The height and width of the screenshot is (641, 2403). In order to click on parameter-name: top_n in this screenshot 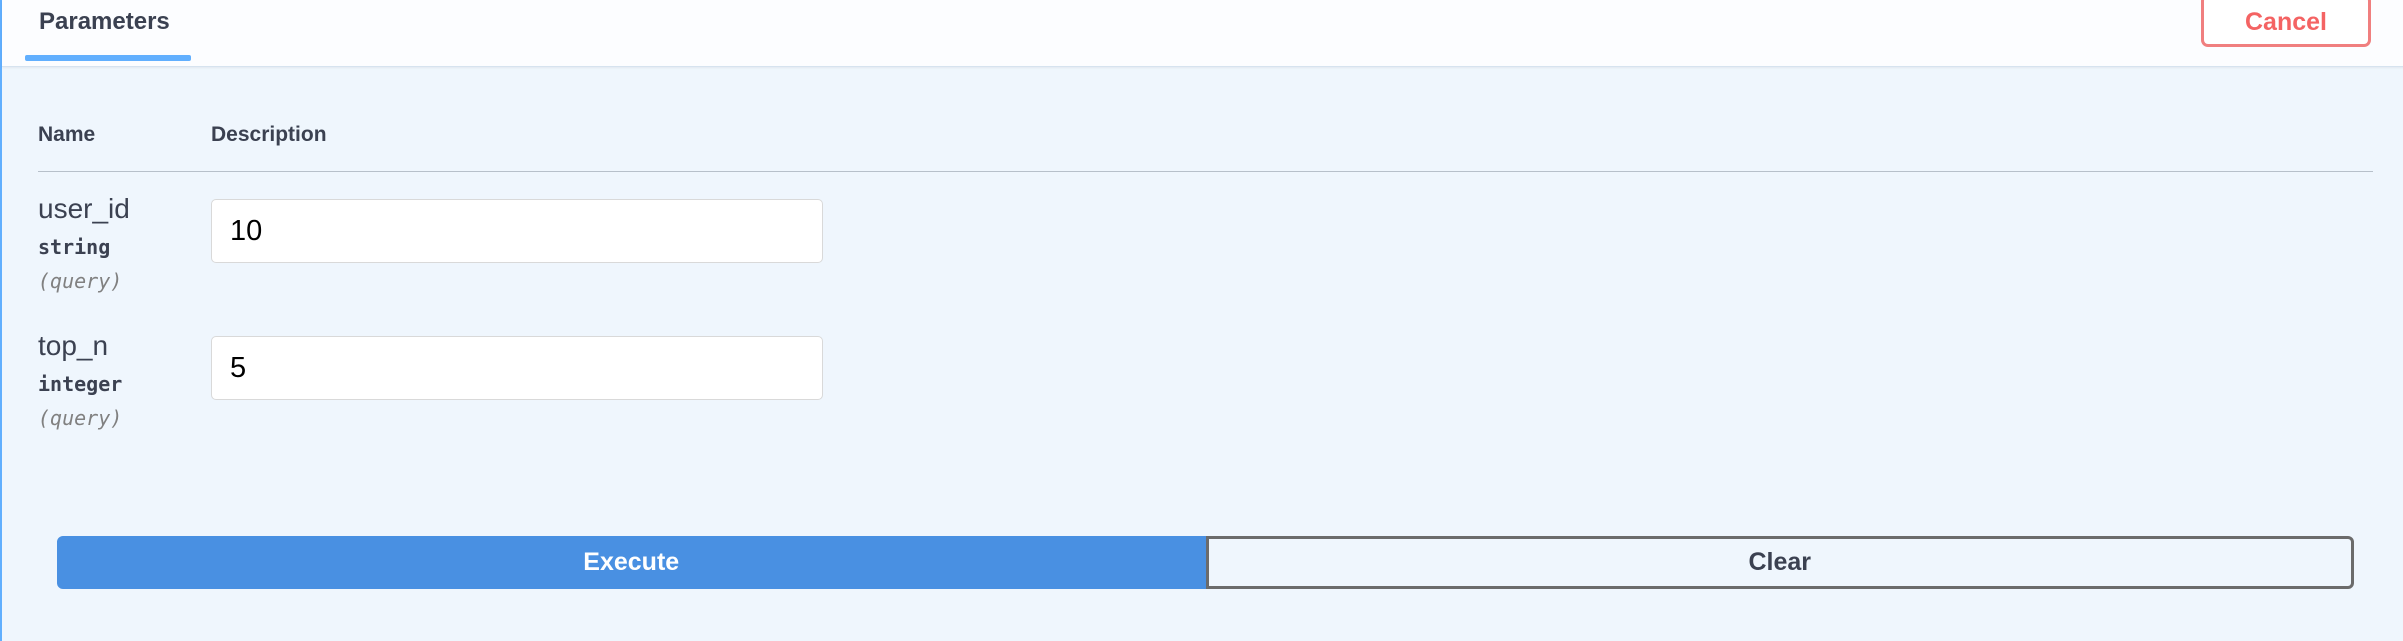, I will do `click(73, 345)`.